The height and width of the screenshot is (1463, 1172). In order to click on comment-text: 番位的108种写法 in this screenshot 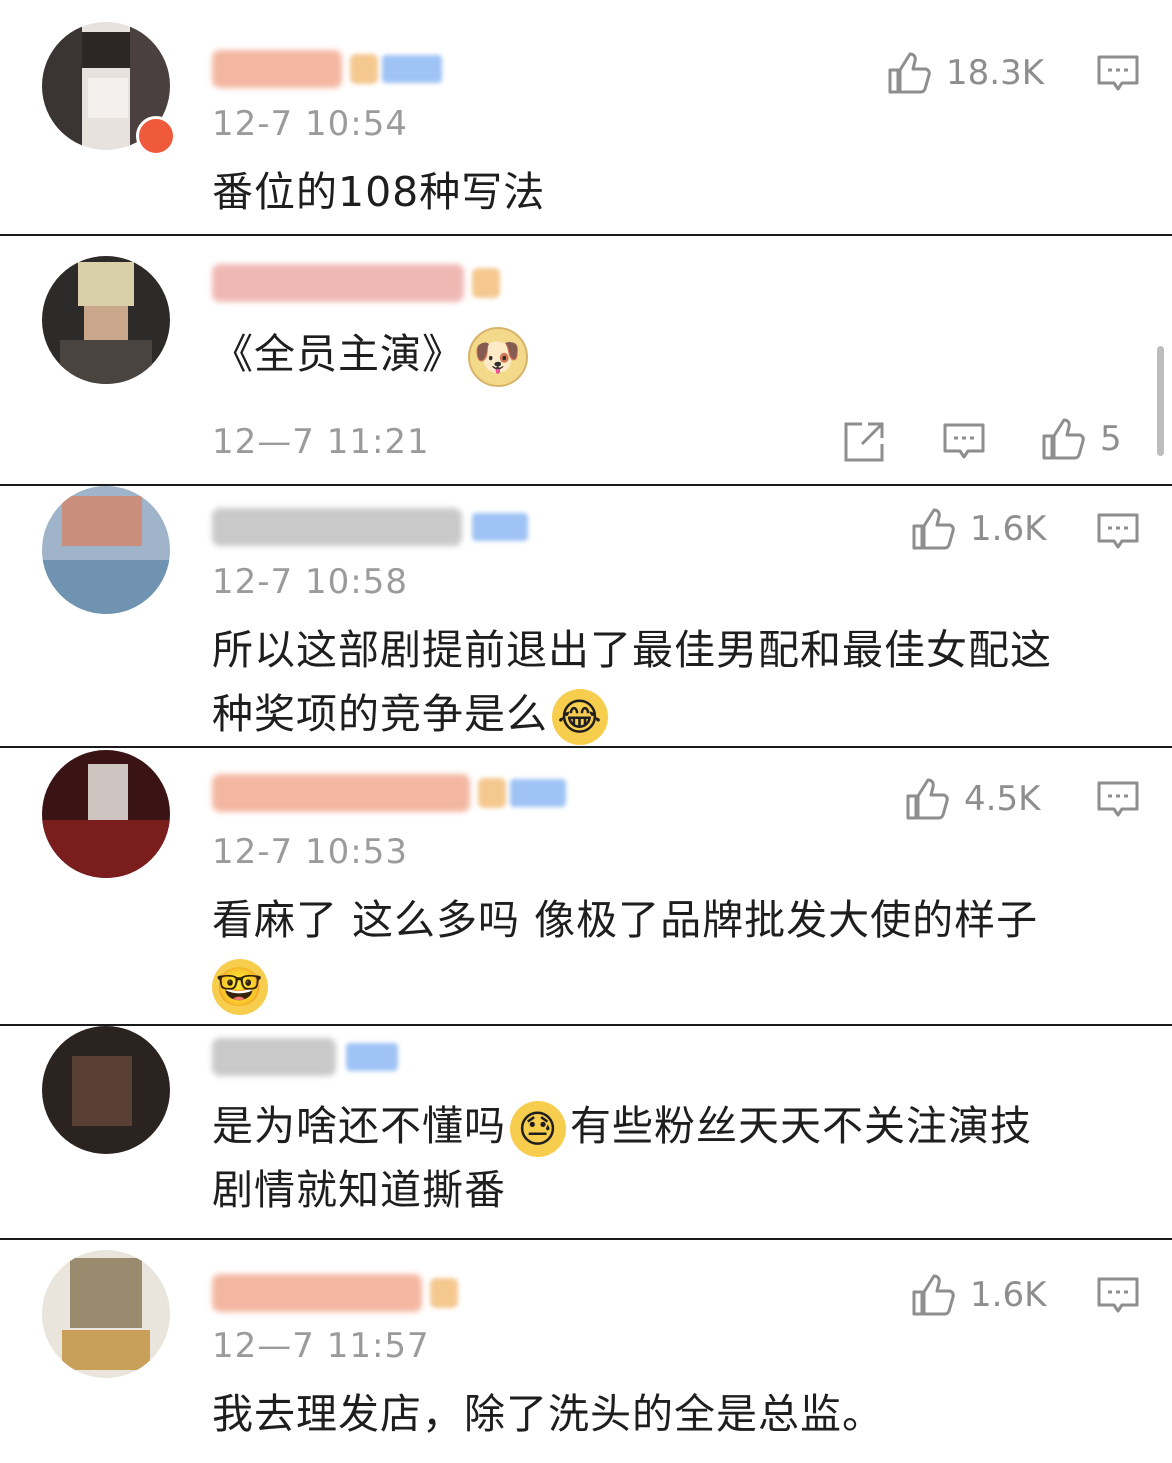, I will do `click(379, 192)`.